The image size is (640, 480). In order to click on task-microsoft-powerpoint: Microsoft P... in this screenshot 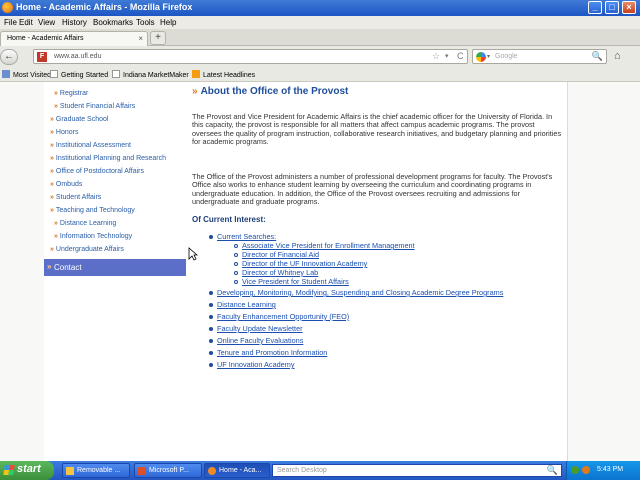, I will do `click(168, 470)`.